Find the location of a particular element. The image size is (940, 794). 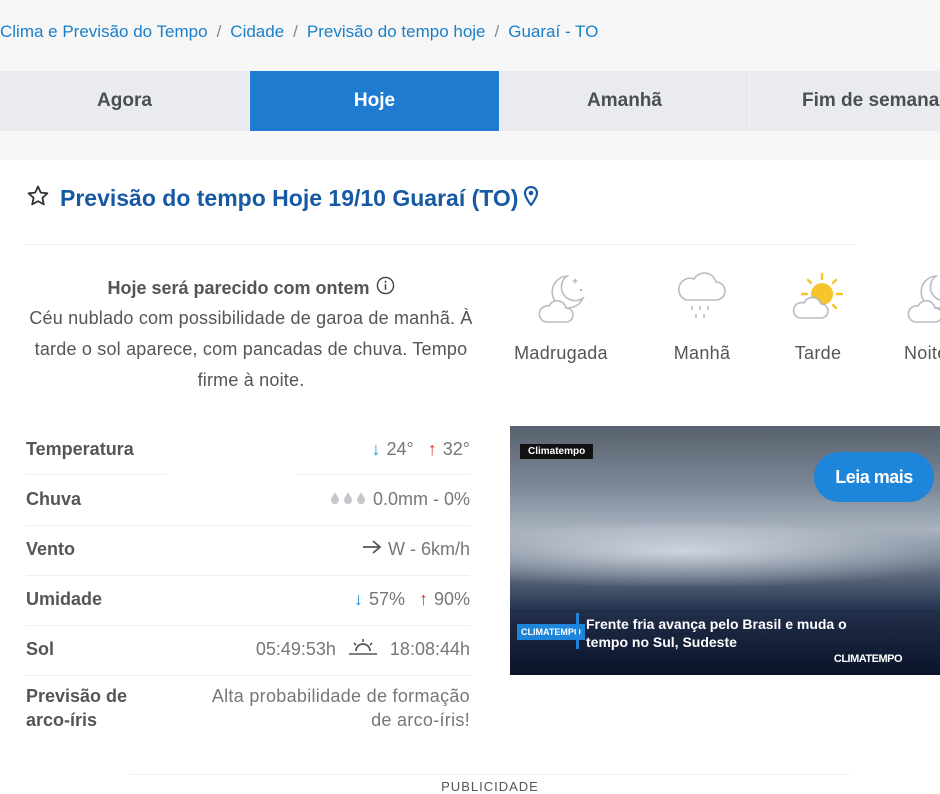

tab-hoje: Hoje is located at coordinates (375, 101).